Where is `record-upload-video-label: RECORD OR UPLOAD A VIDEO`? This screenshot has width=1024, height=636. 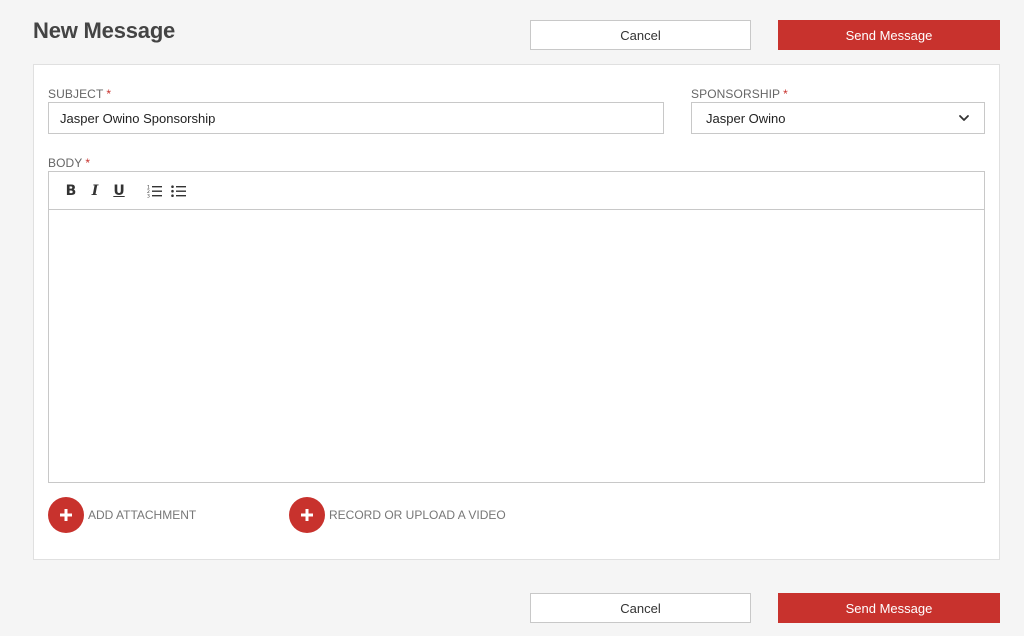
record-upload-video-label: RECORD OR UPLOAD A VIDEO is located at coordinates (417, 515).